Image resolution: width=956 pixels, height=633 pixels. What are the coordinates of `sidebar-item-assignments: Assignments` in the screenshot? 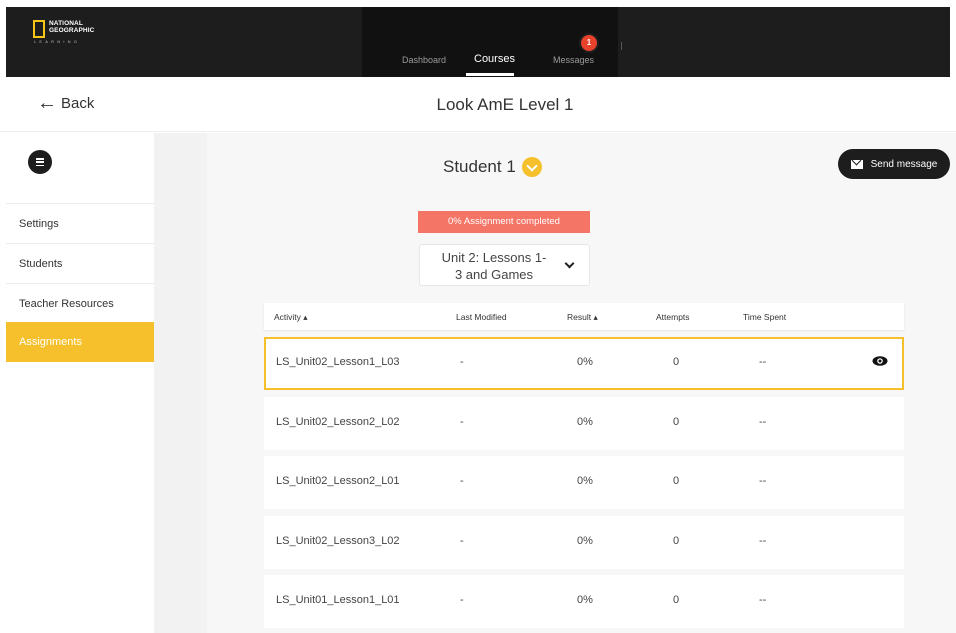 It's located at (80, 342).